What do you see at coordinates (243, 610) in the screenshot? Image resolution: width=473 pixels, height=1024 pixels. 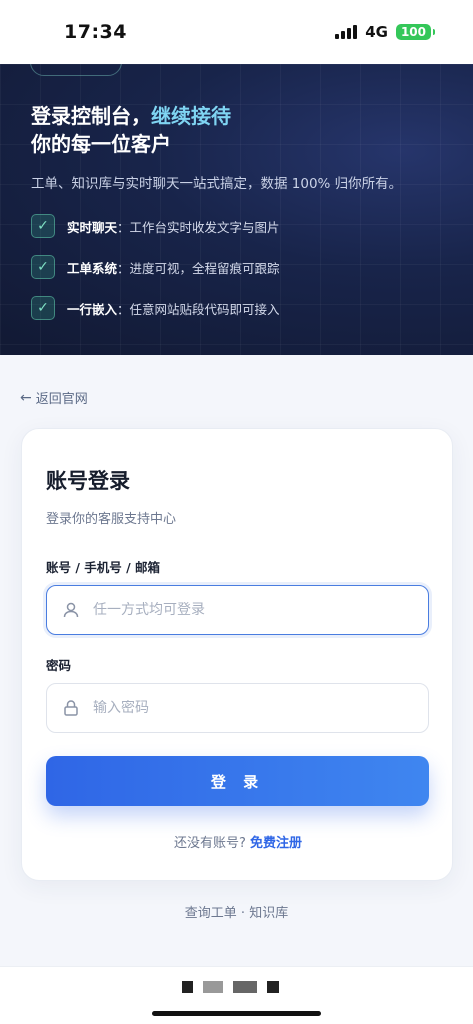 I see `account-input` at bounding box center [243, 610].